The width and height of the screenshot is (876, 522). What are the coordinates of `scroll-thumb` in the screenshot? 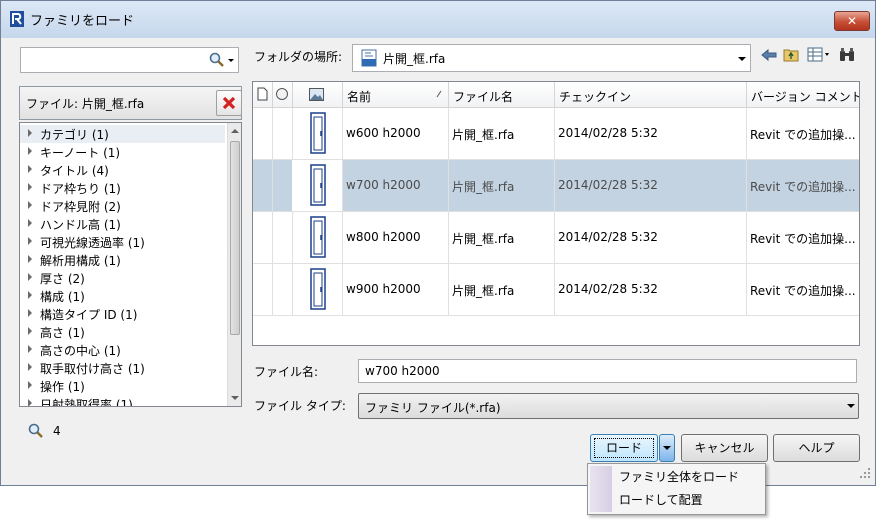 It's located at (235, 238).